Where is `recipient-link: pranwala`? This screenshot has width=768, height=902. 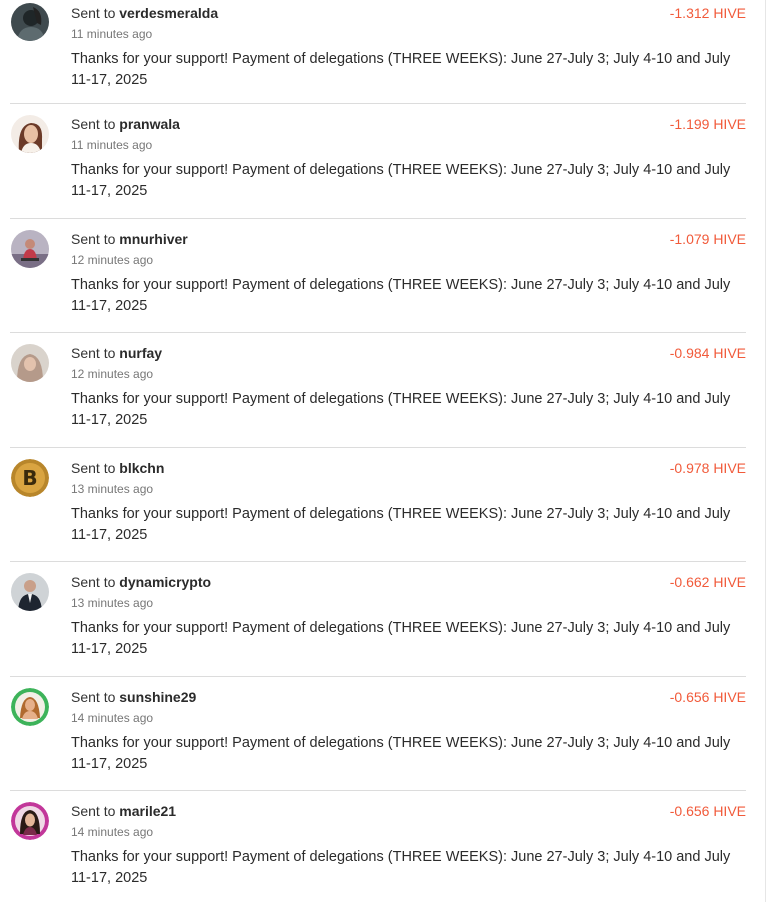 recipient-link: pranwala is located at coordinates (149, 124).